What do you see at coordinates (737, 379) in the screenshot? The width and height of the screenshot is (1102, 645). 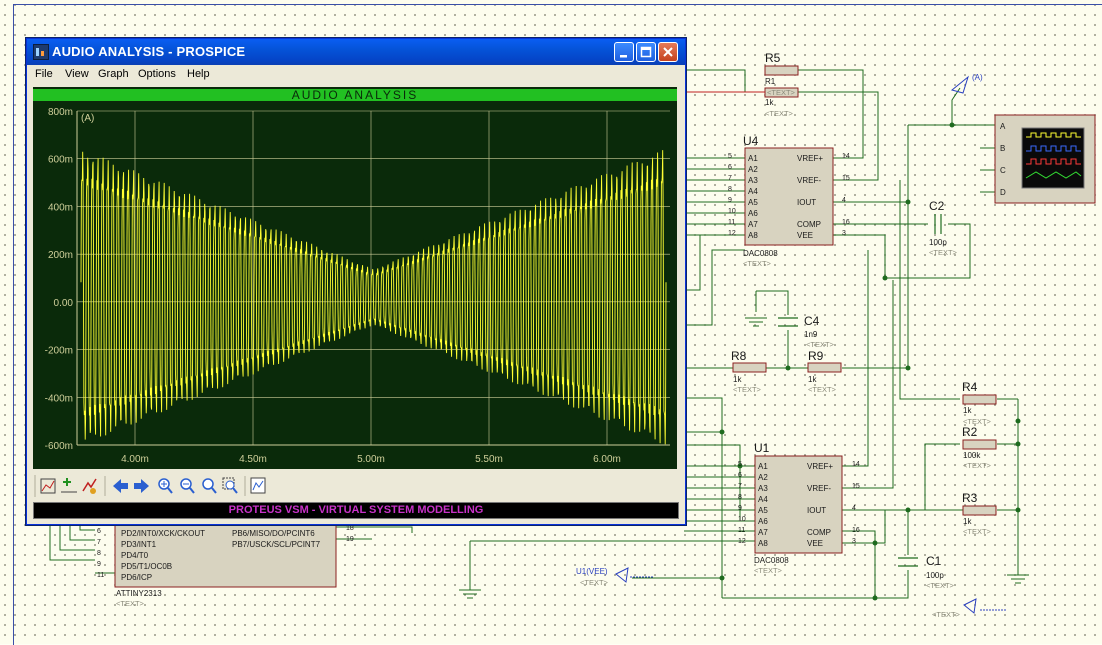 I see `r8-value: 1k` at bounding box center [737, 379].